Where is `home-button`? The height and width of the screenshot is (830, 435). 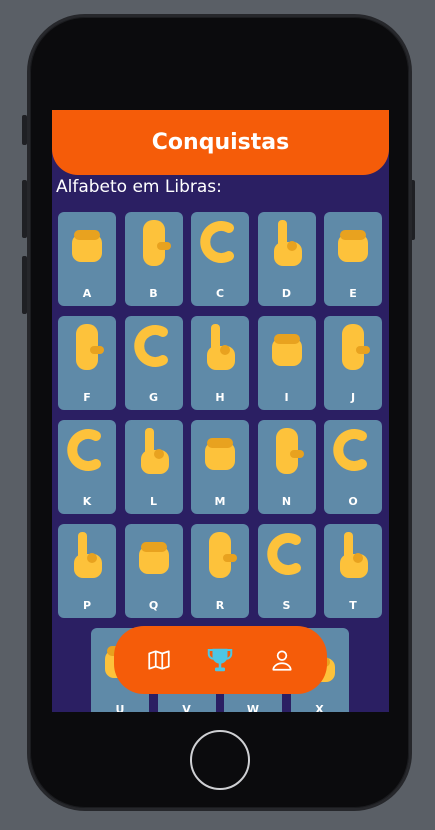 home-button is located at coordinates (220, 760).